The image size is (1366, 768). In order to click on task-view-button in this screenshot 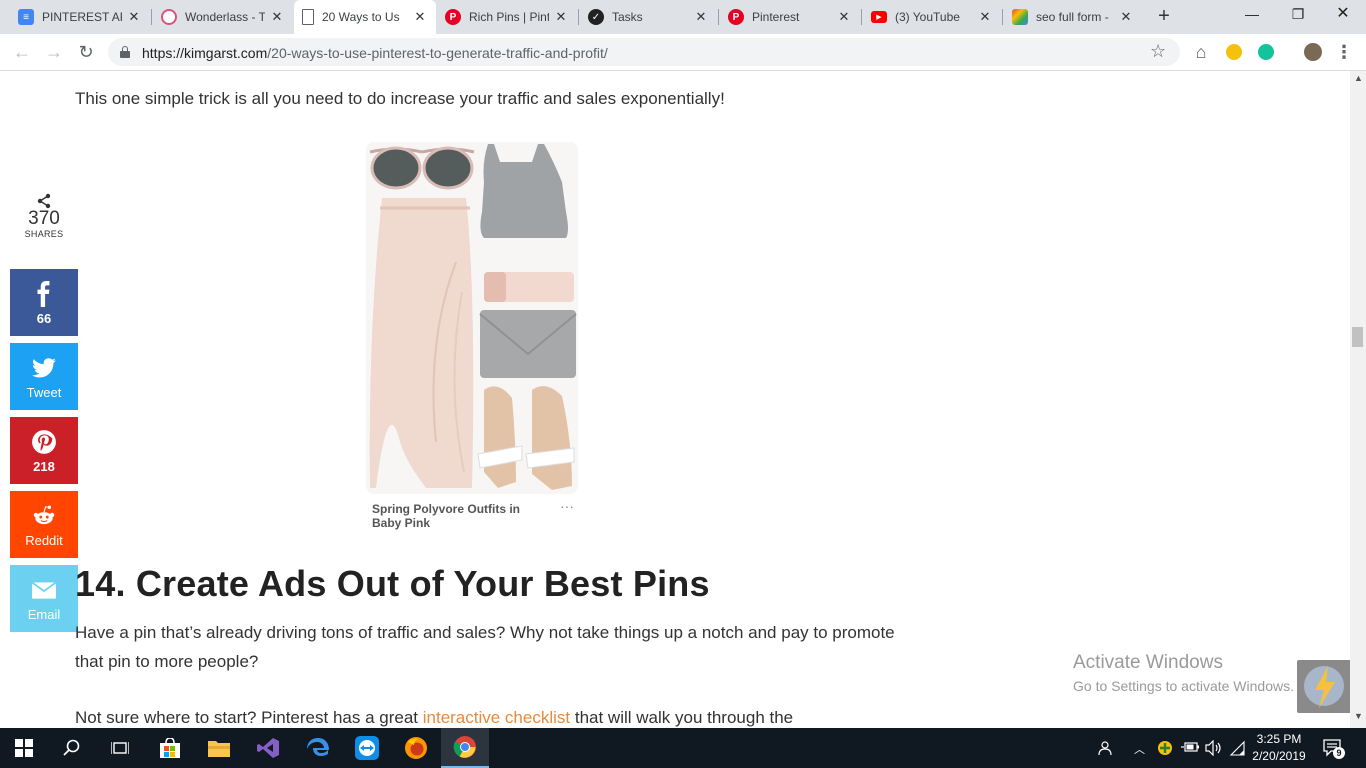, I will do `click(120, 748)`.